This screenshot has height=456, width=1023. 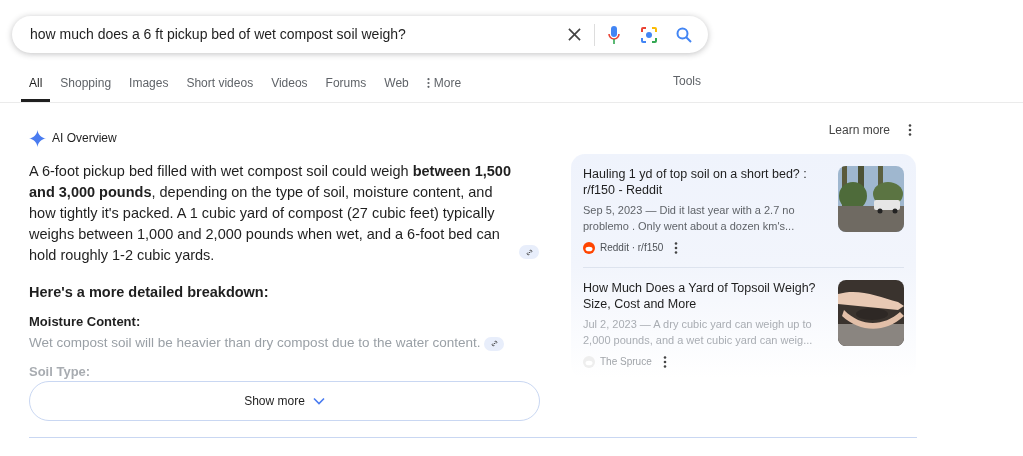 I want to click on search-icon, so click(x=684, y=34).